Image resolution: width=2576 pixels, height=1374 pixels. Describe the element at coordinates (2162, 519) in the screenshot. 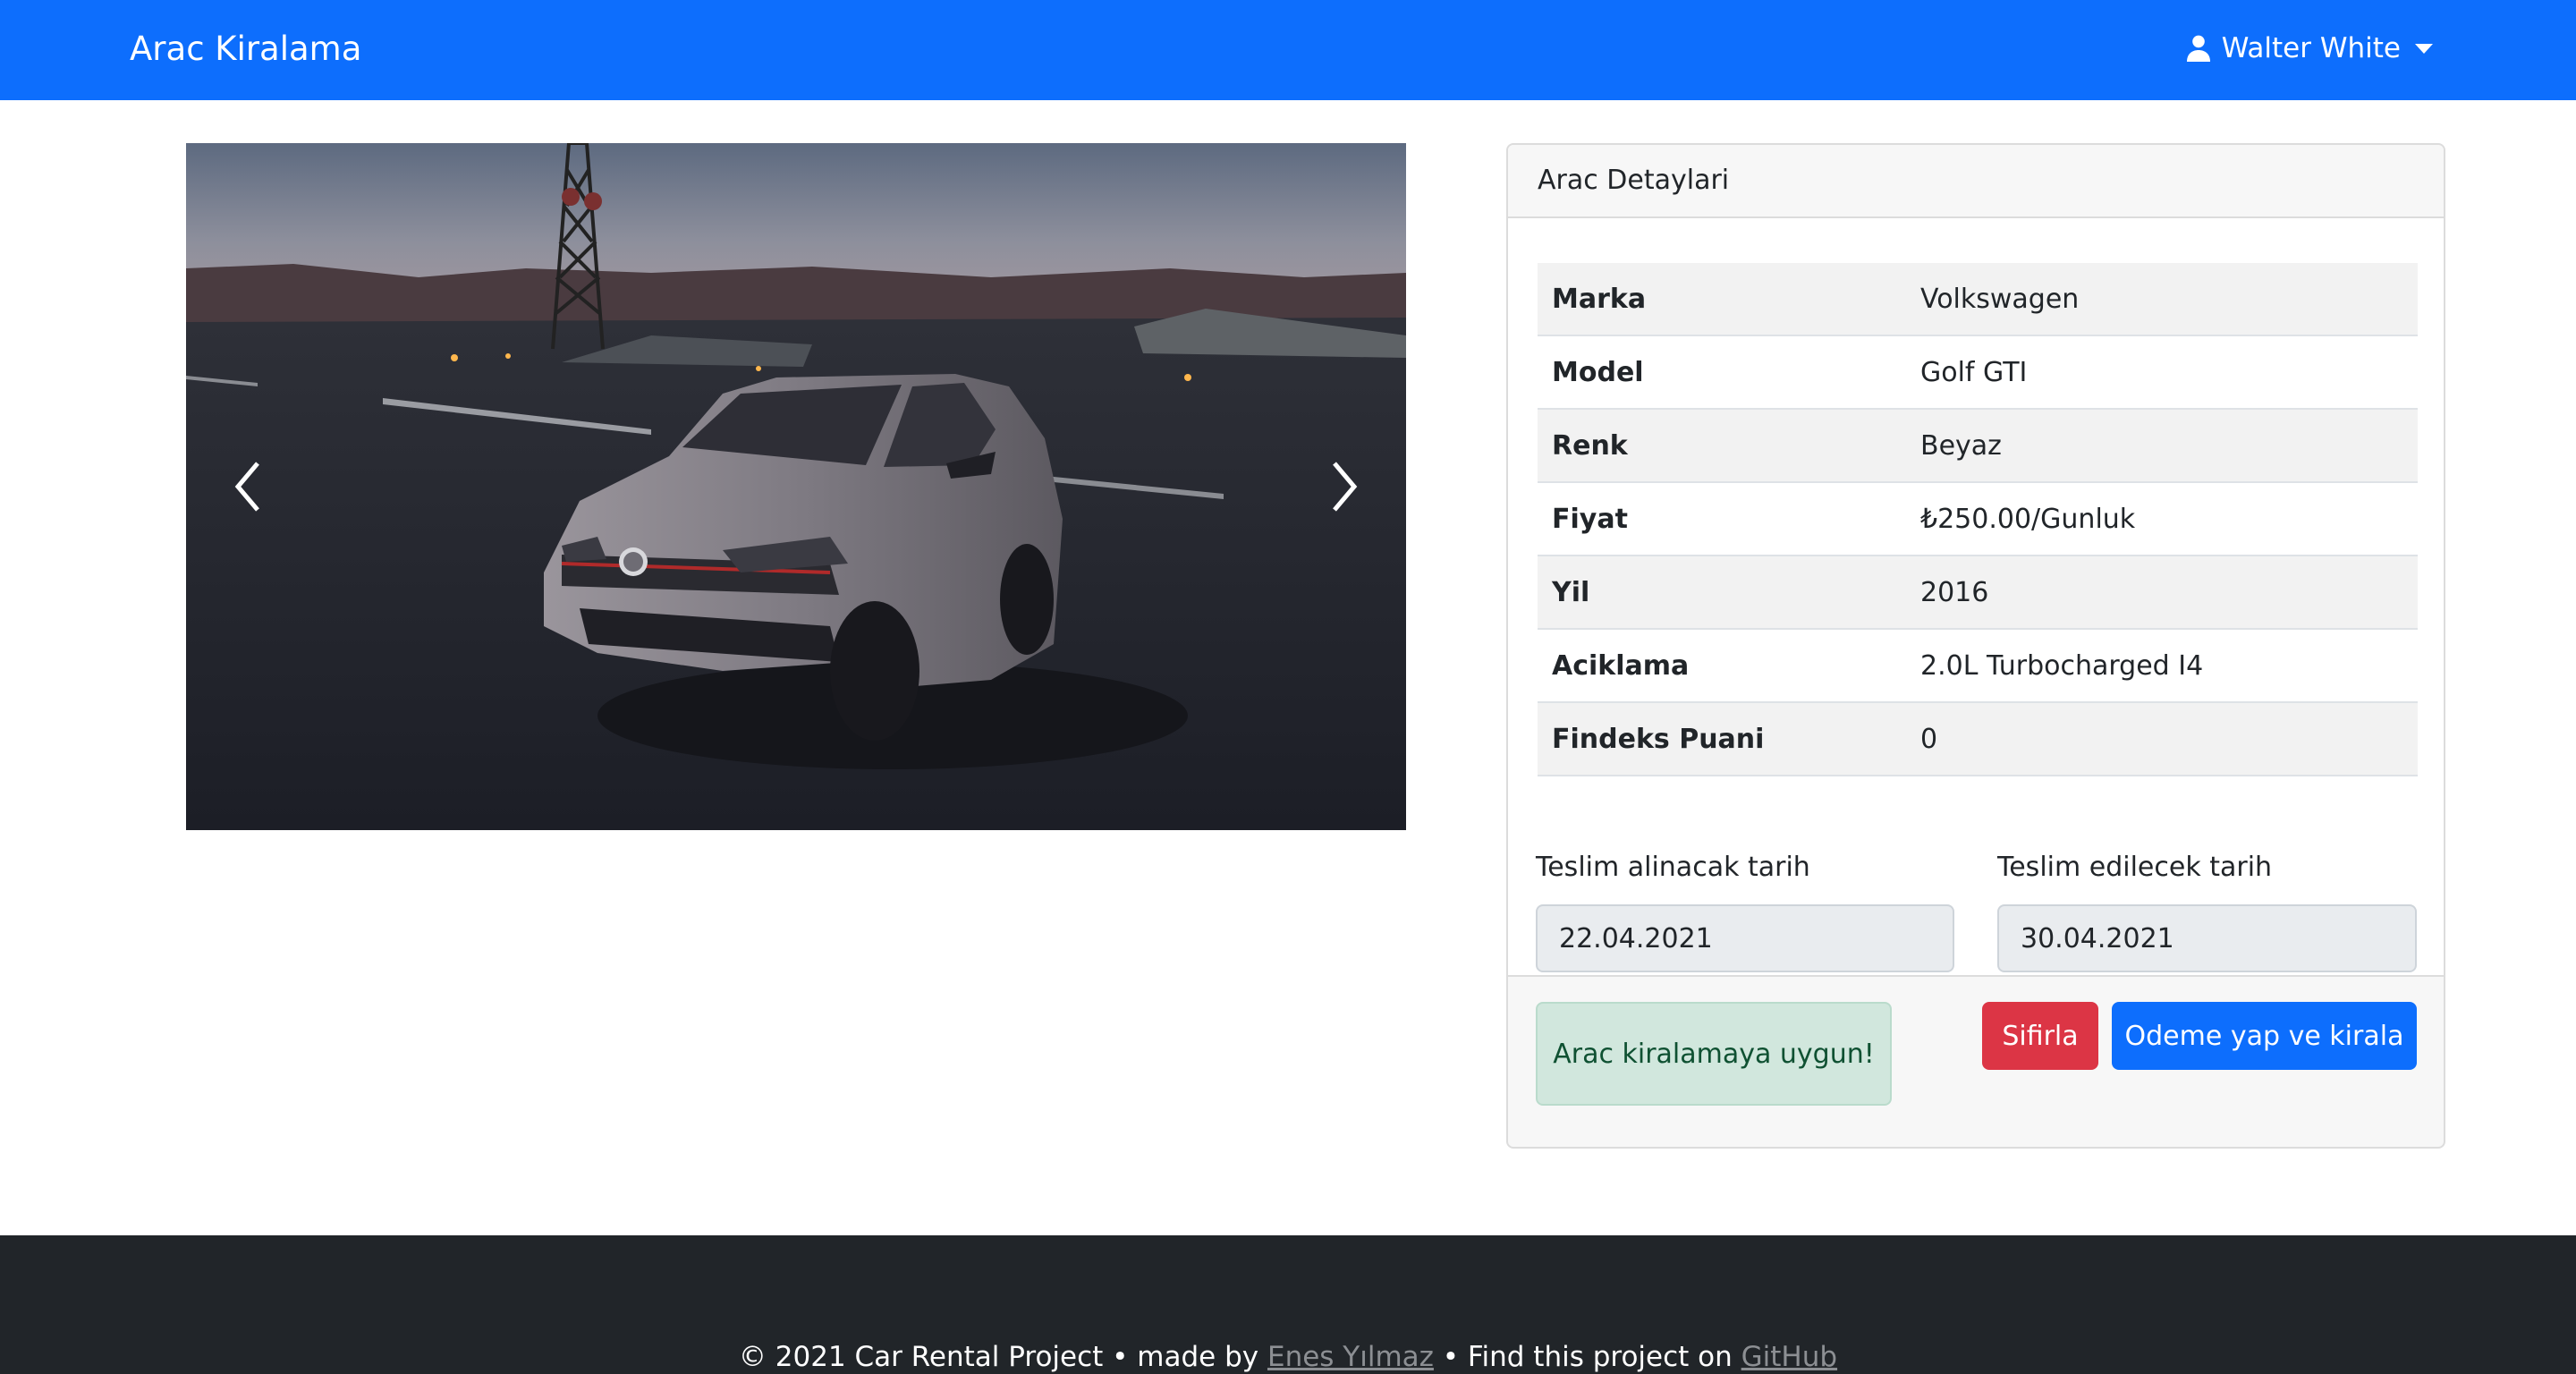

I see `row-value: ₺250.00/Gunluk` at that location.